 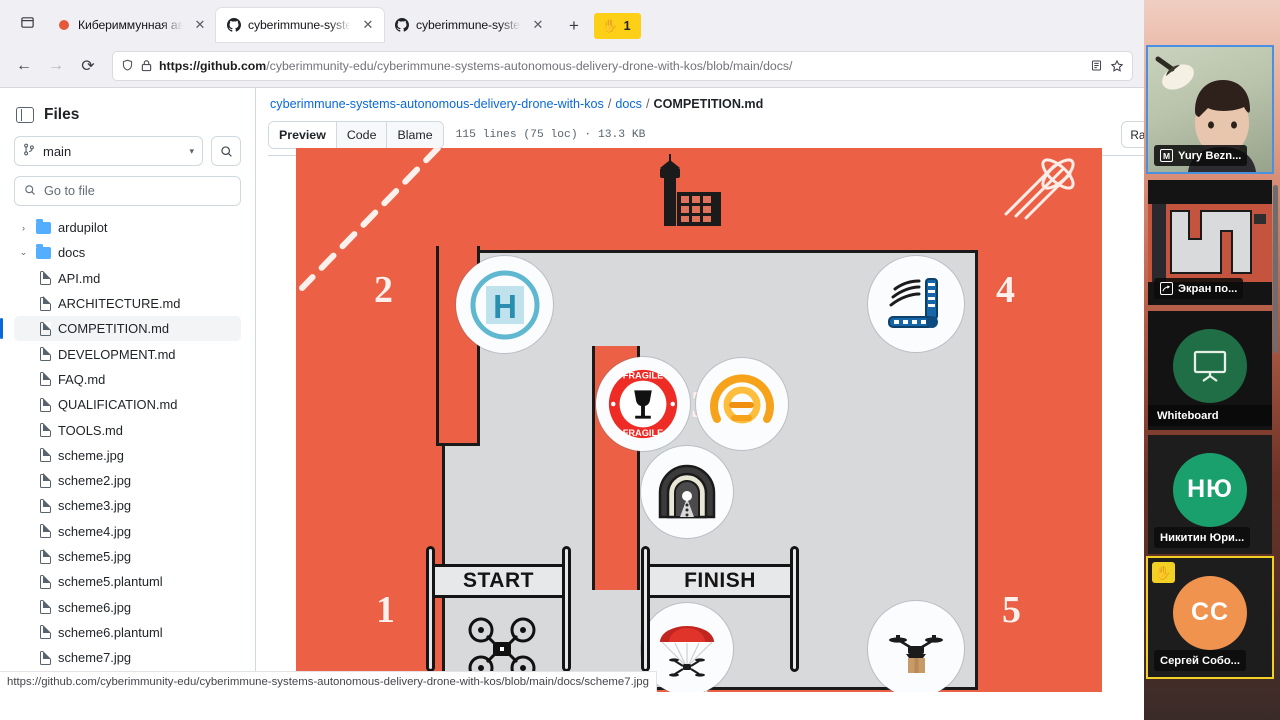 I want to click on tree-item-file: API.md, so click(x=127, y=278).